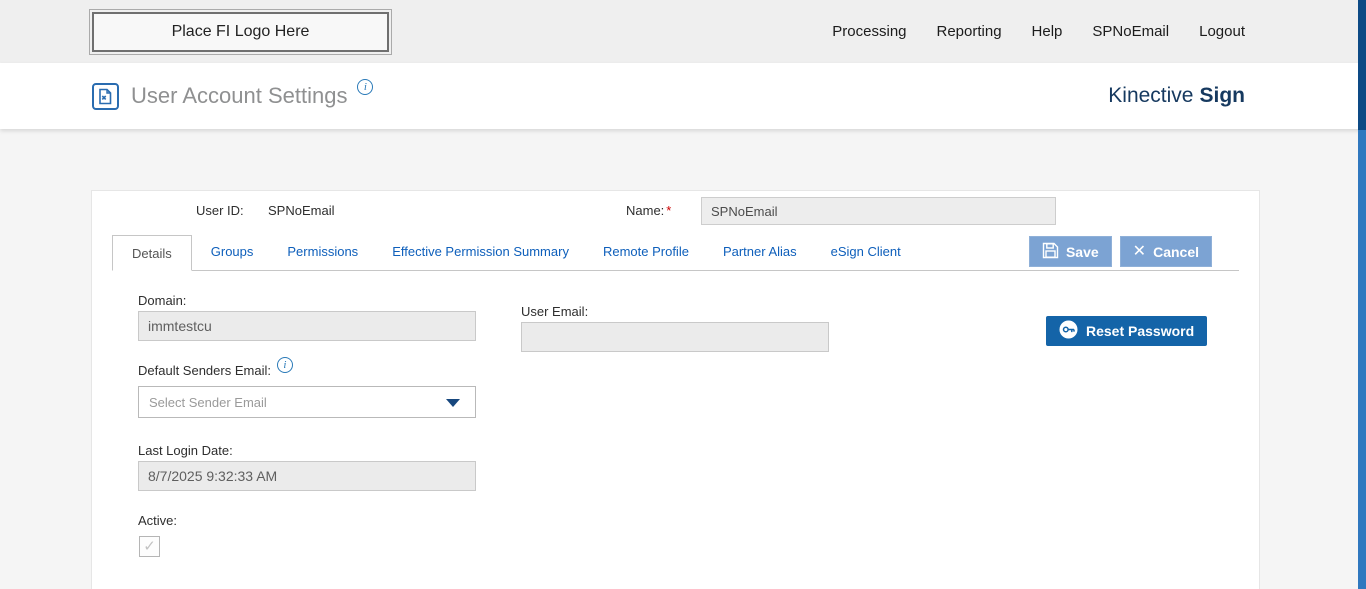 Image resolution: width=1366 pixels, height=589 pixels. I want to click on default-sender-email-select: Select Sender Email, so click(307, 402).